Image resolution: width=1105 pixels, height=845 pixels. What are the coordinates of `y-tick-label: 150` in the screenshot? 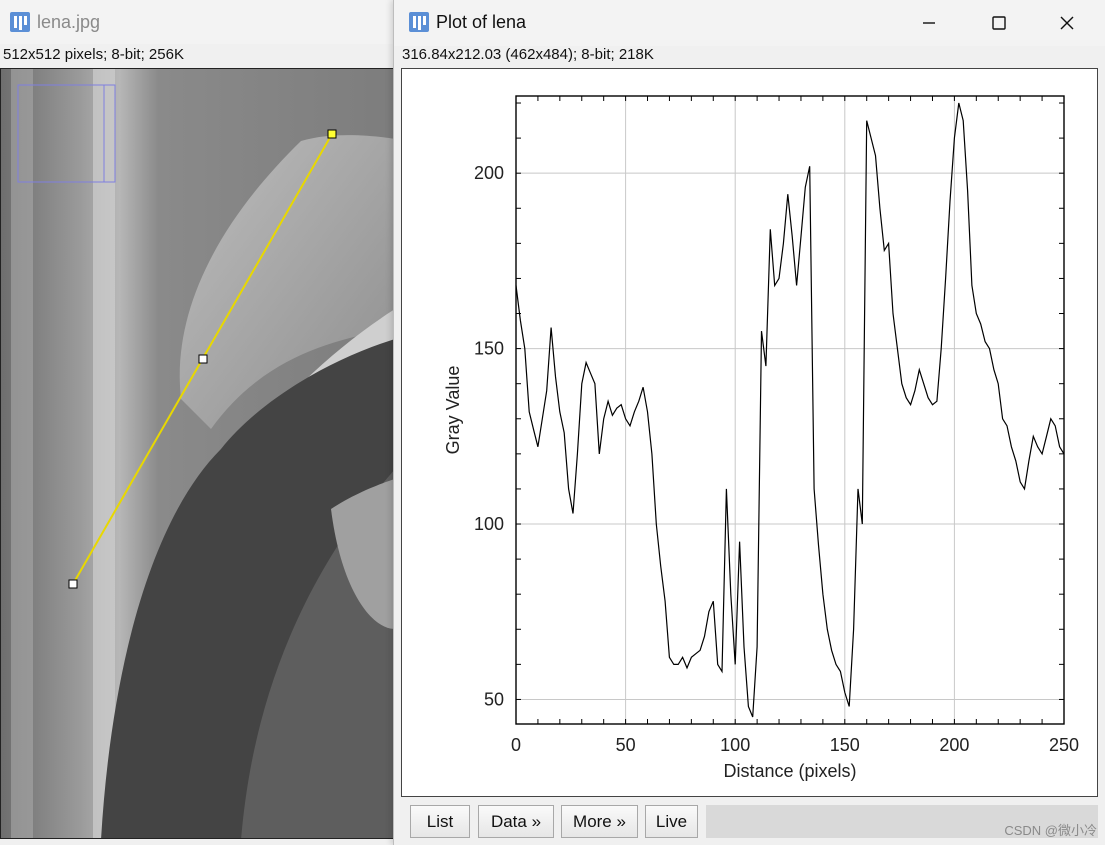 It's located at (489, 349).